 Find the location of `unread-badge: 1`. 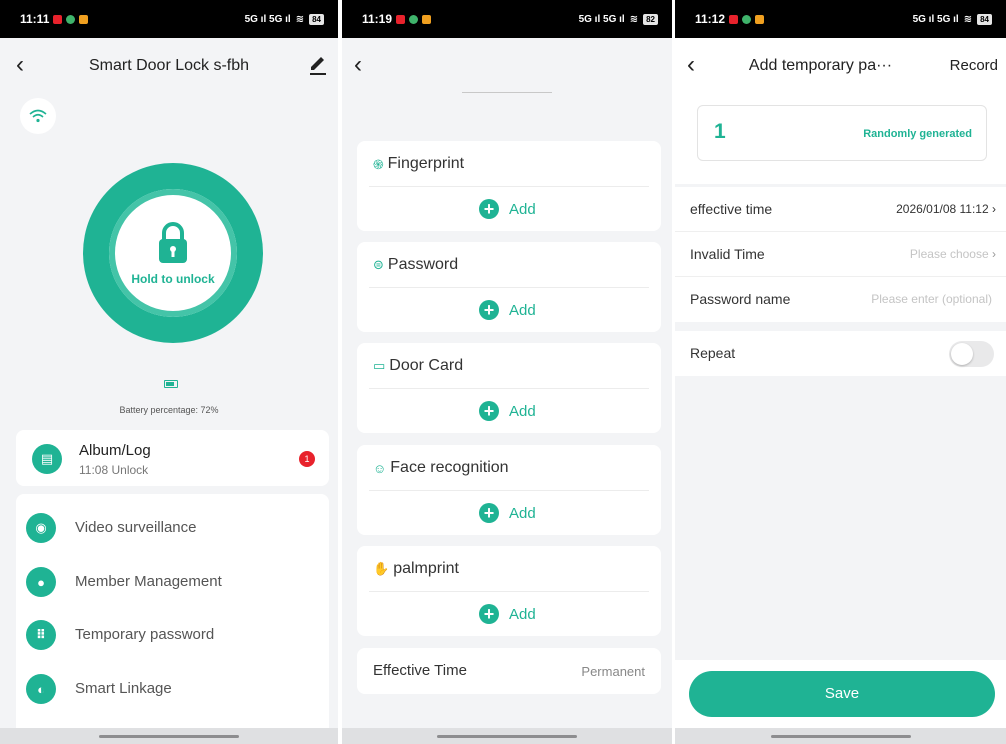

unread-badge: 1 is located at coordinates (307, 459).